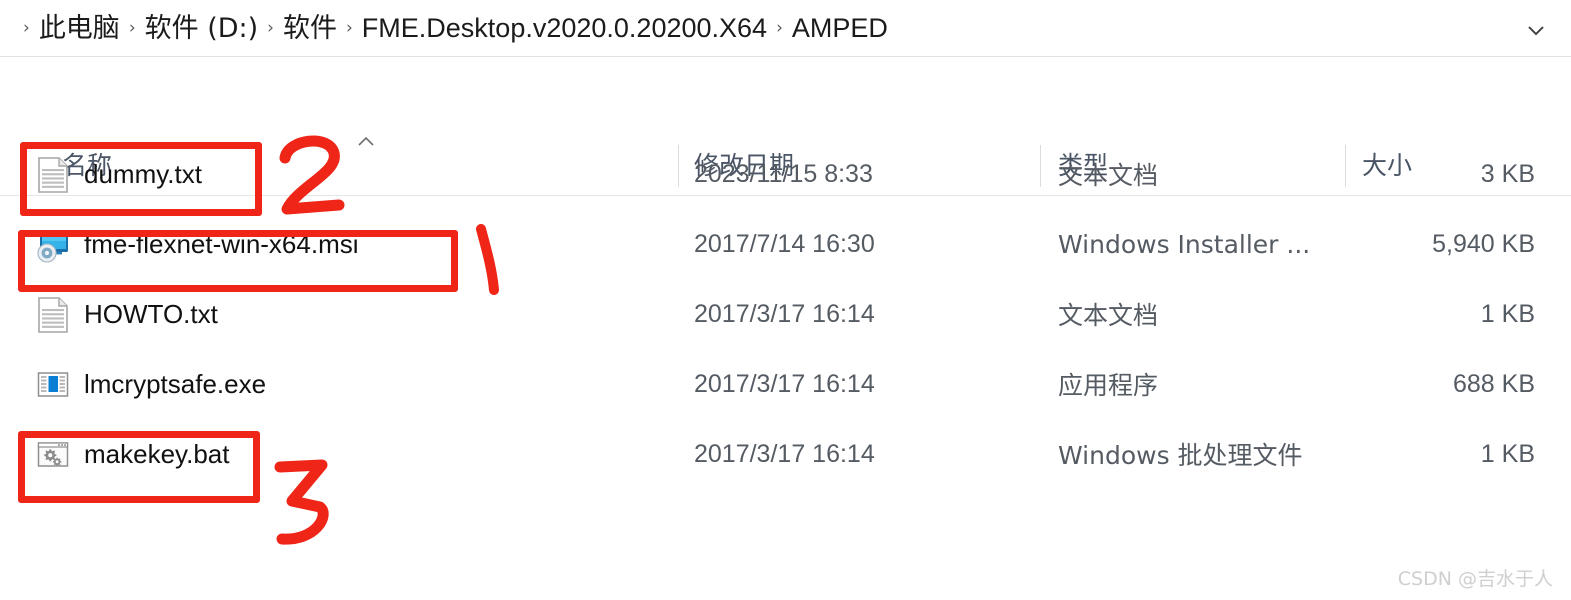 The width and height of the screenshot is (1571, 600). What do you see at coordinates (1180, 455) in the screenshot?
I see `file-type-cell: Windows 批处理文件` at bounding box center [1180, 455].